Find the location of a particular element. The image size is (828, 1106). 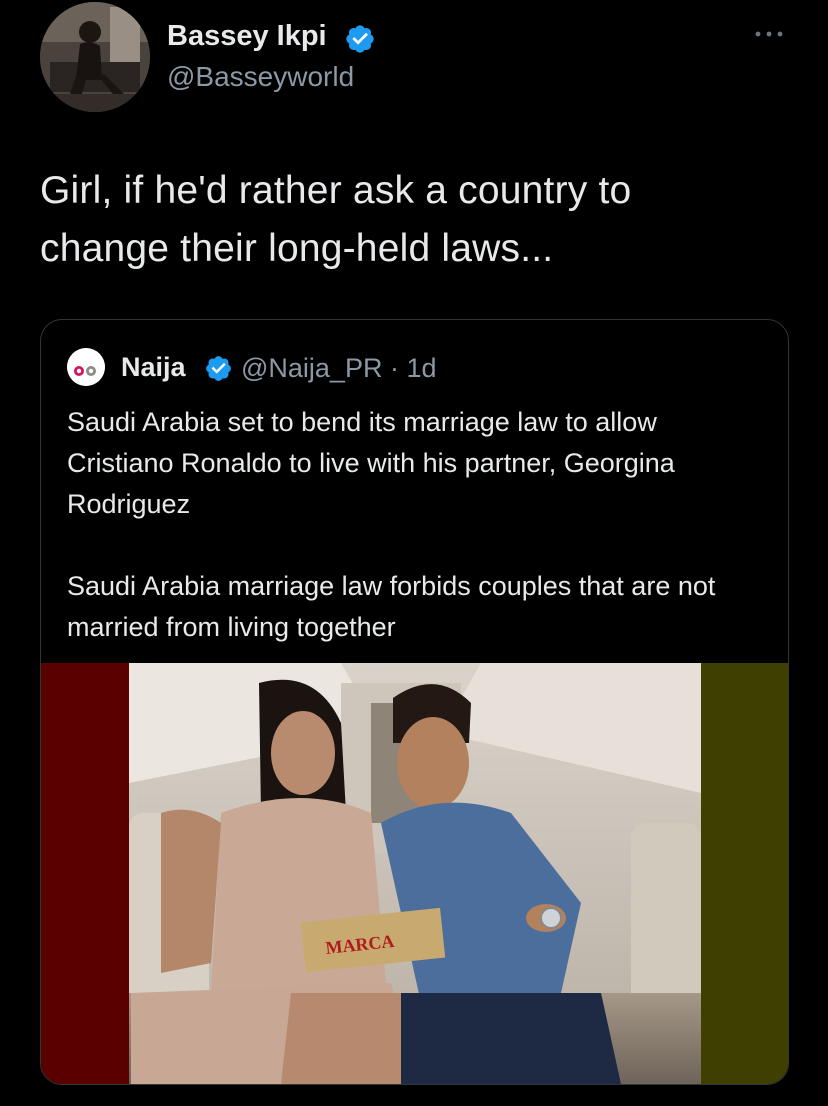

tweet-text-line: Girl, if he'd rather ask a country to is located at coordinates (336, 190).